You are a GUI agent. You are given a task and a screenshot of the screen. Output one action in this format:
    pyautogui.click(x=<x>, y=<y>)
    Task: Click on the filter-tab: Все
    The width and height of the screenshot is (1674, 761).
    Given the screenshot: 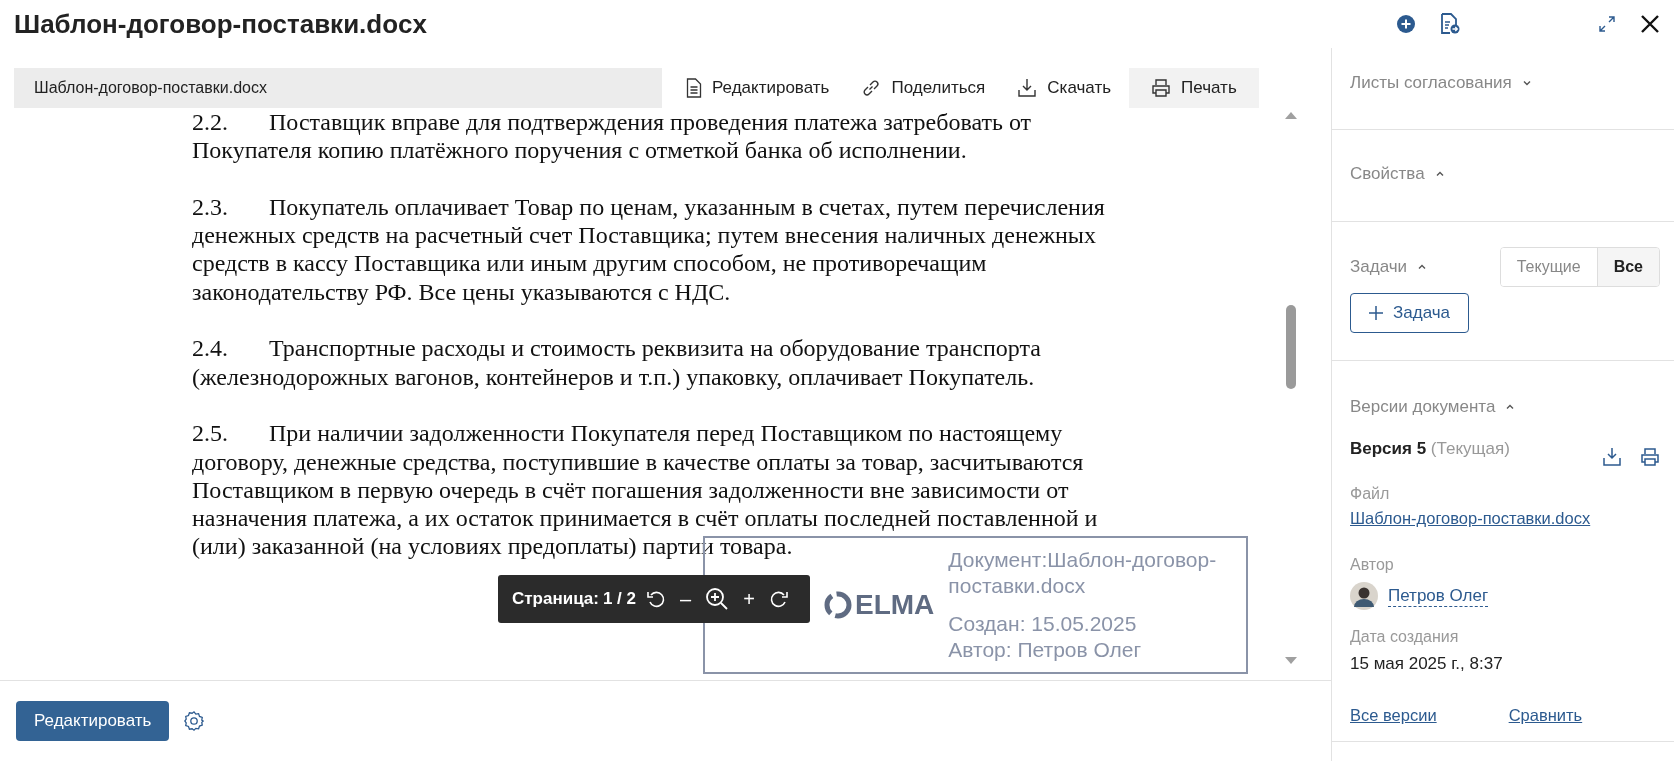 What is the action you would take?
    pyautogui.click(x=1627, y=267)
    